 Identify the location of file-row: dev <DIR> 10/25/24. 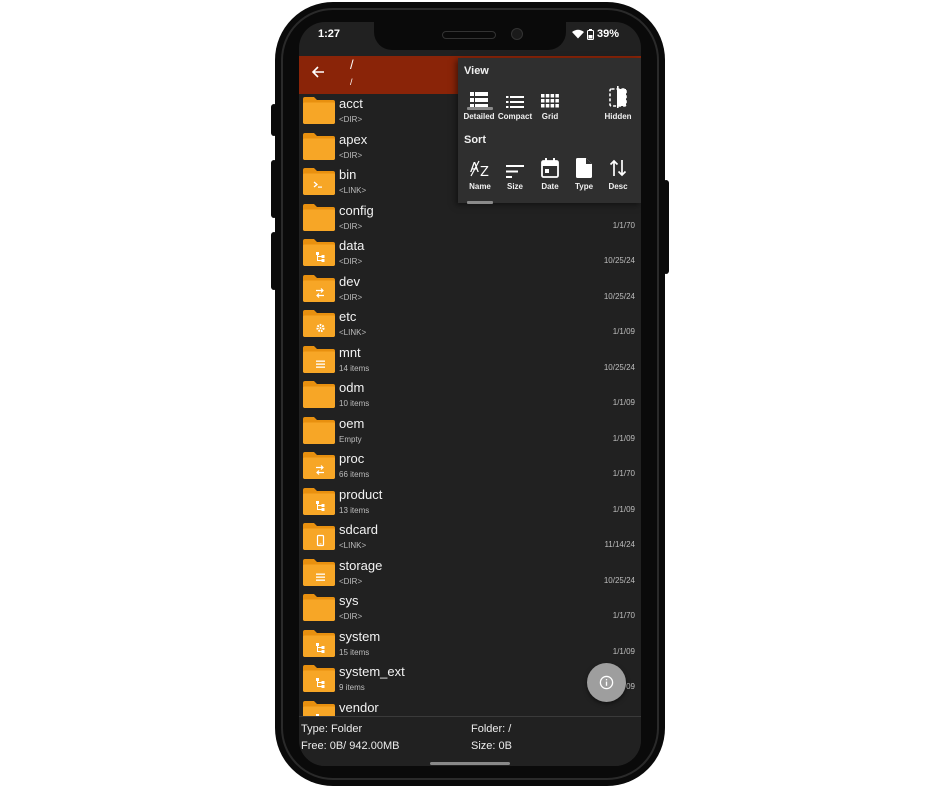
(470, 289).